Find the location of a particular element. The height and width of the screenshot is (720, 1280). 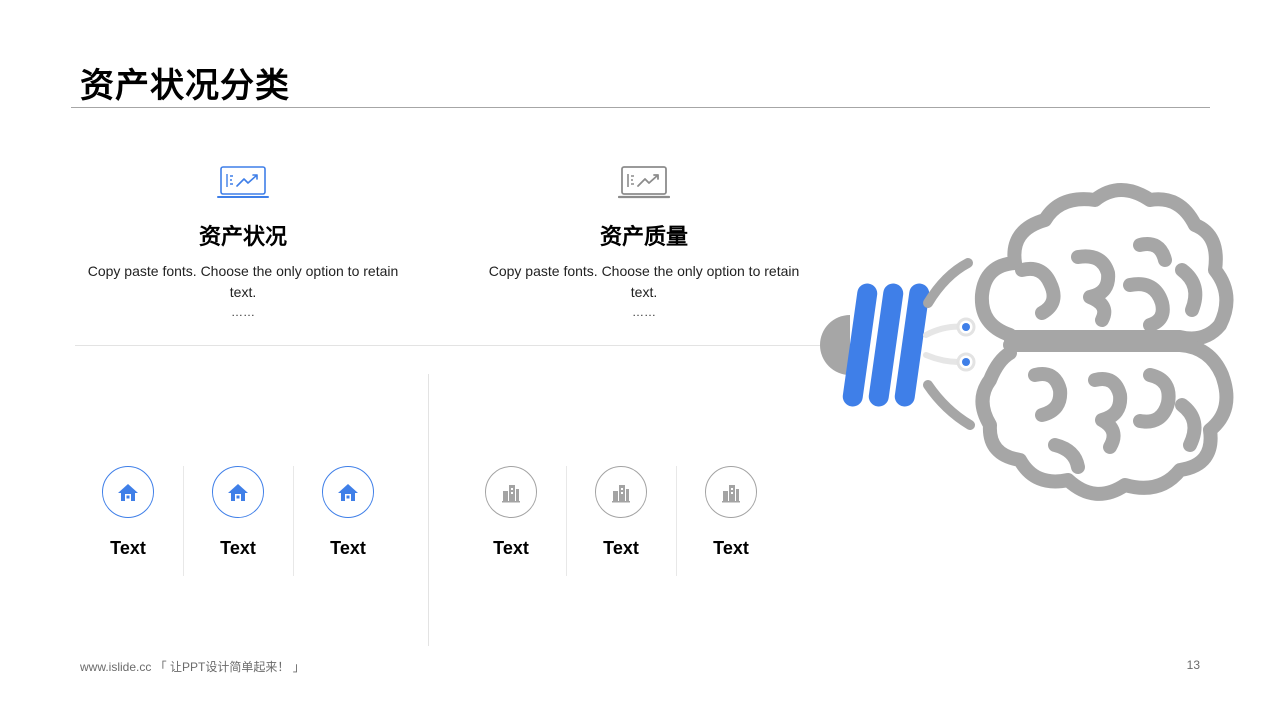

page-number: 13 is located at coordinates (1193, 665).